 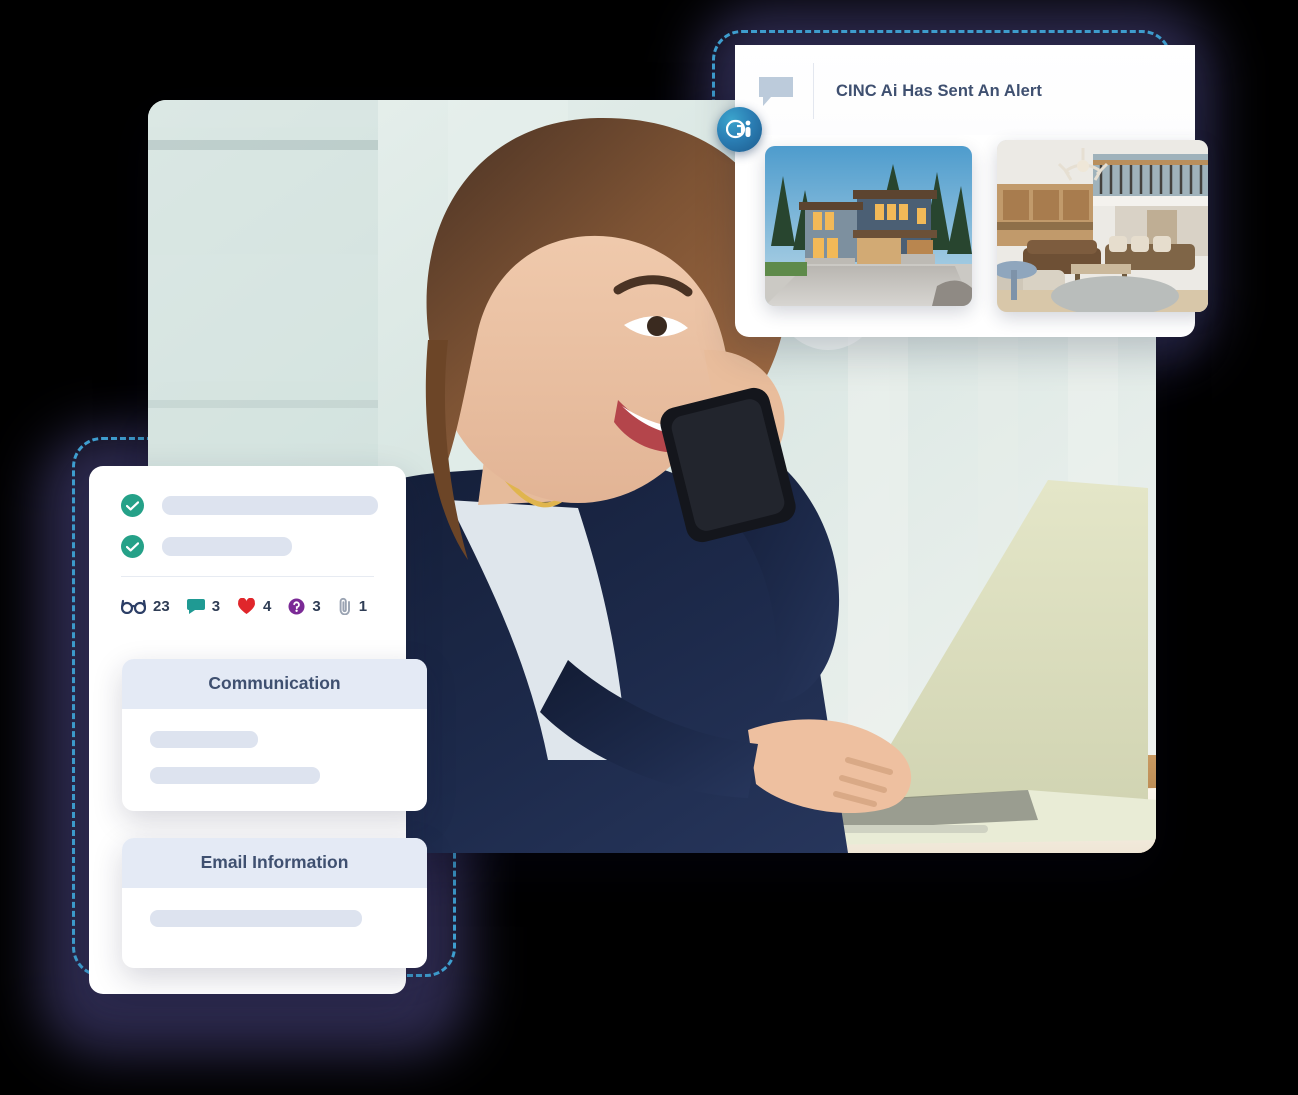 I want to click on alert-title: CINC Ai Has Sent An Alert, so click(x=939, y=90).